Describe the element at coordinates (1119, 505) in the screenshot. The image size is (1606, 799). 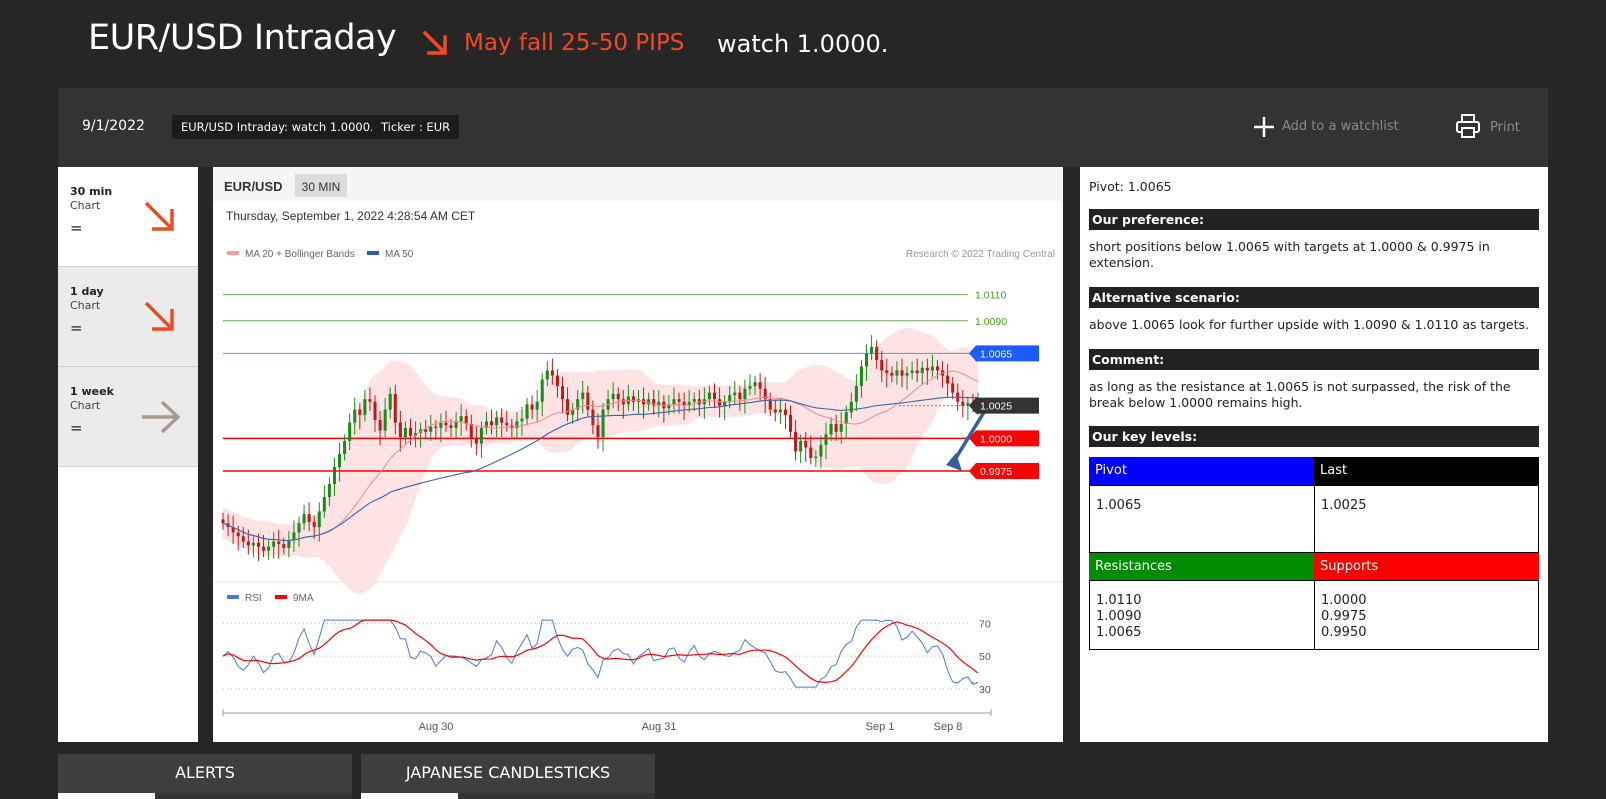
I see `pivot-value-text: 1.0065` at that location.